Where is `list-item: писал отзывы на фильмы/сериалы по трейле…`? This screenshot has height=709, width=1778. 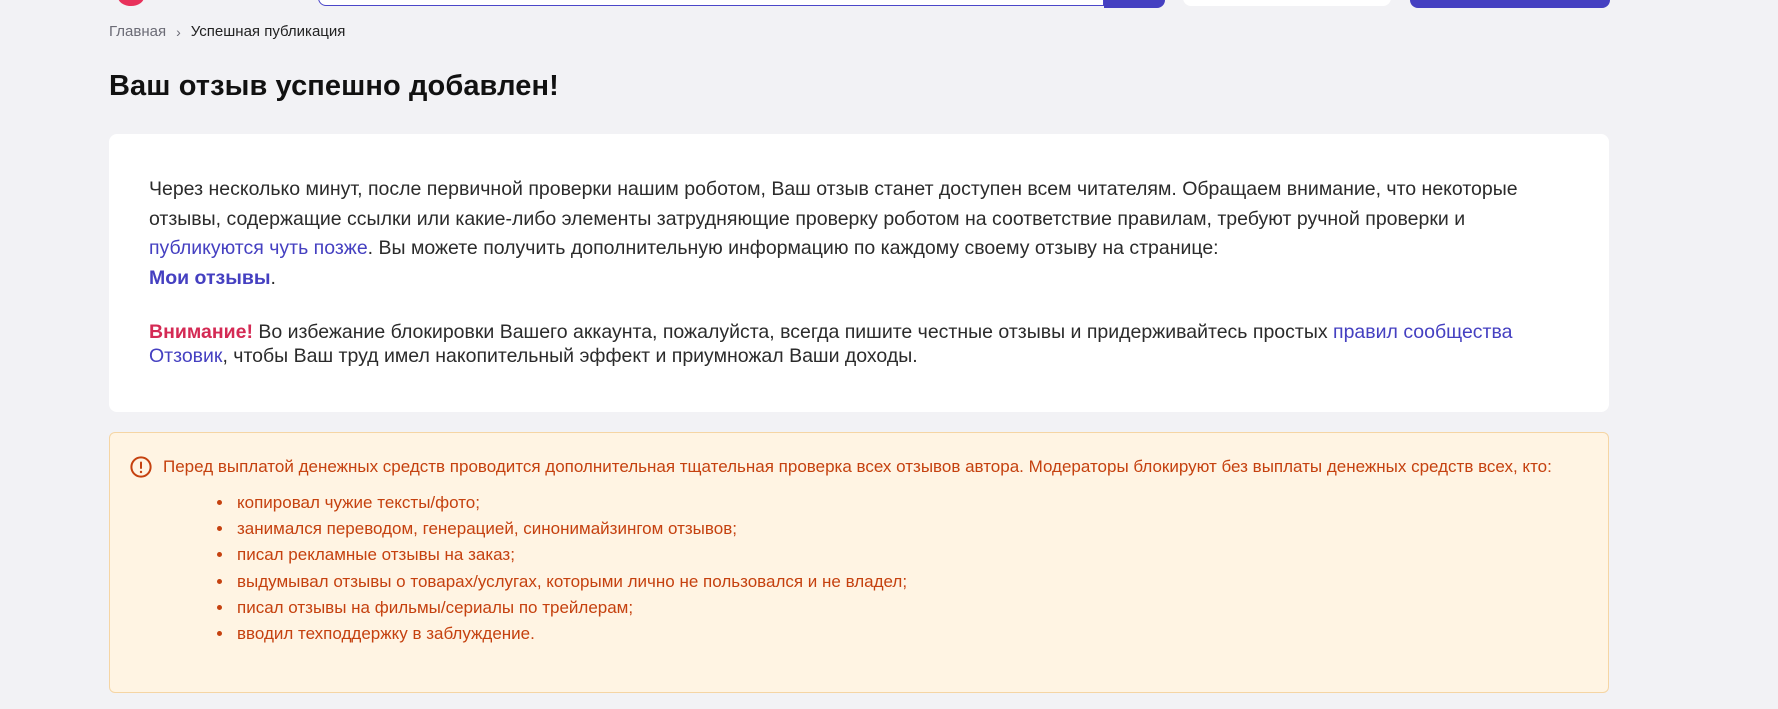 list-item: писал отзывы на фильмы/сериалы по трейле… is located at coordinates (911, 608).